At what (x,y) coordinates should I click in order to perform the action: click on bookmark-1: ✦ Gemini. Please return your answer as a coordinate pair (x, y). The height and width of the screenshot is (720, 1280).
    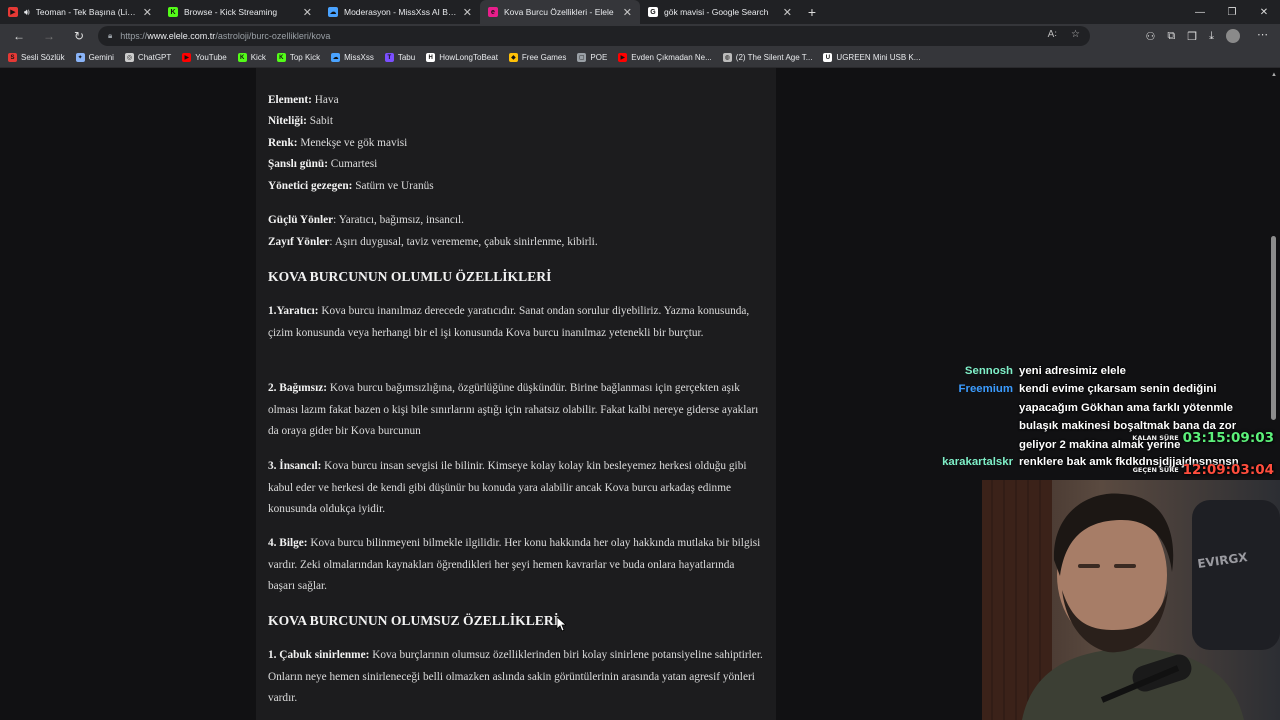
    Looking at the image, I should click on (94, 57).